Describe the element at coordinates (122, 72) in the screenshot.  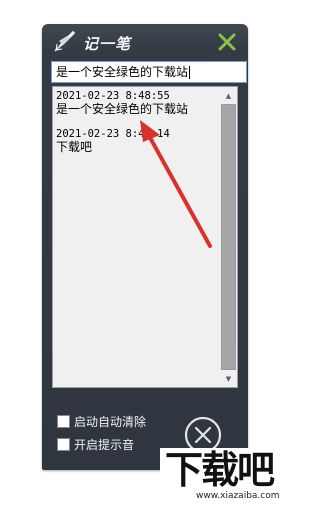
I see `note-input-value: 是一个安全绿色的下载站` at that location.